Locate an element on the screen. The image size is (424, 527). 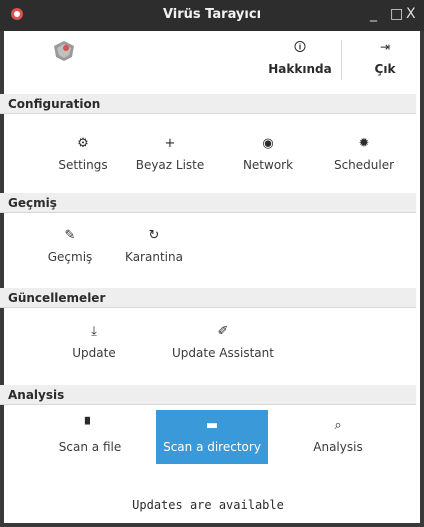
about-label: Hakkında is located at coordinates (300, 69).